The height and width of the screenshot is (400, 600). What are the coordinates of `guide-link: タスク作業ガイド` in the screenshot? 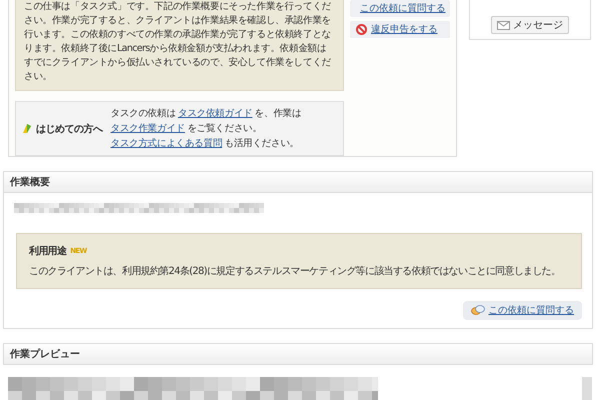 It's located at (147, 128).